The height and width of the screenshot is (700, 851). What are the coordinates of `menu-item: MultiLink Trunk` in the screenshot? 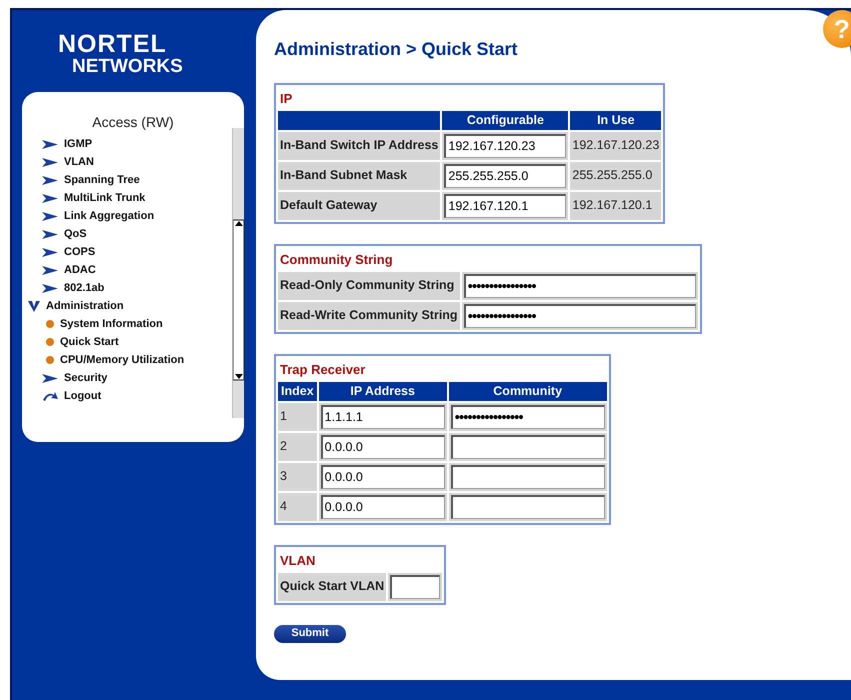 It's located at (84, 198).